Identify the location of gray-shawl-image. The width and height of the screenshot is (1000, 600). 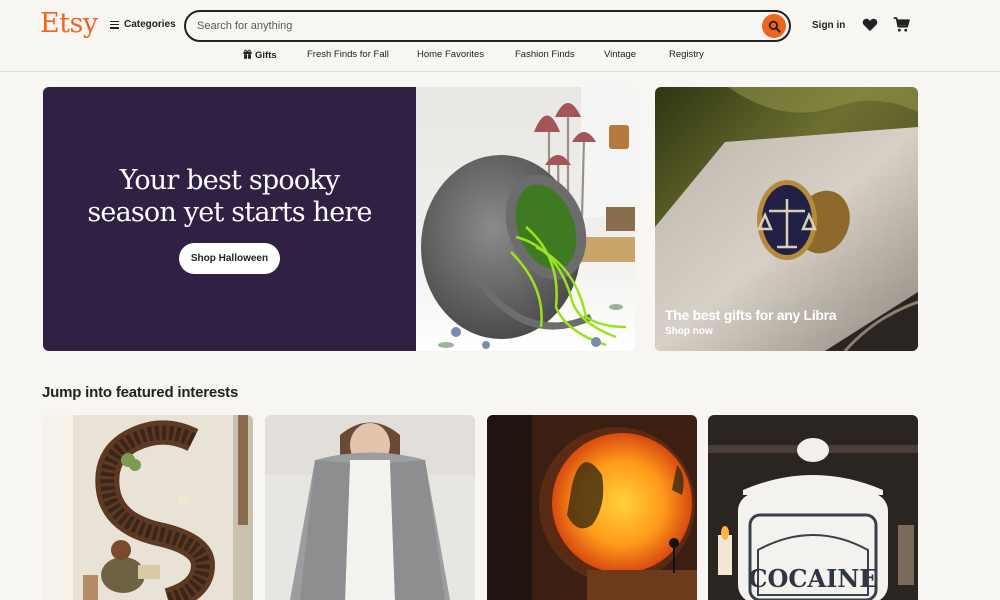
(370, 507).